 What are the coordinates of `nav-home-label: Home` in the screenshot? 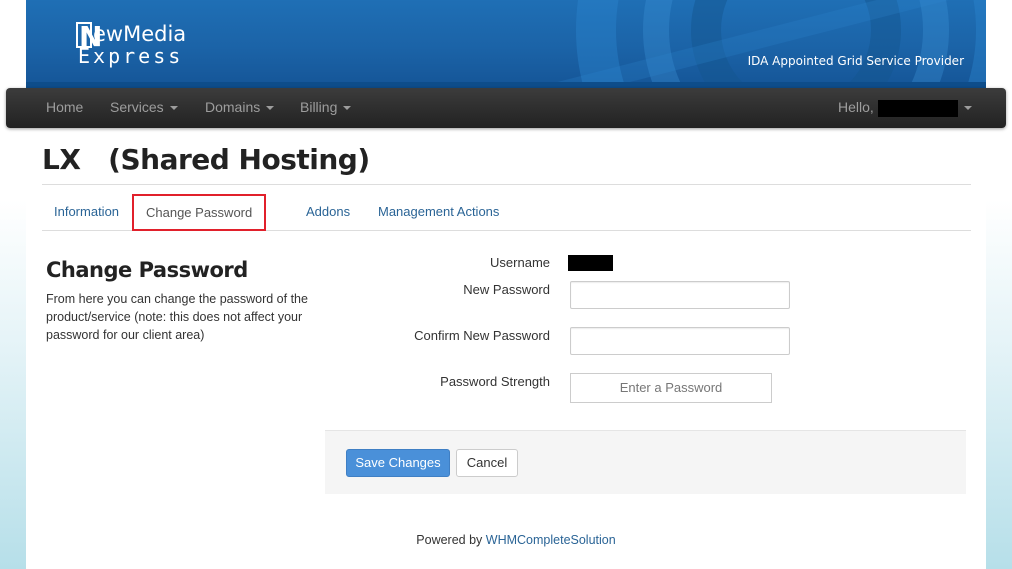 It's located at (65, 107).